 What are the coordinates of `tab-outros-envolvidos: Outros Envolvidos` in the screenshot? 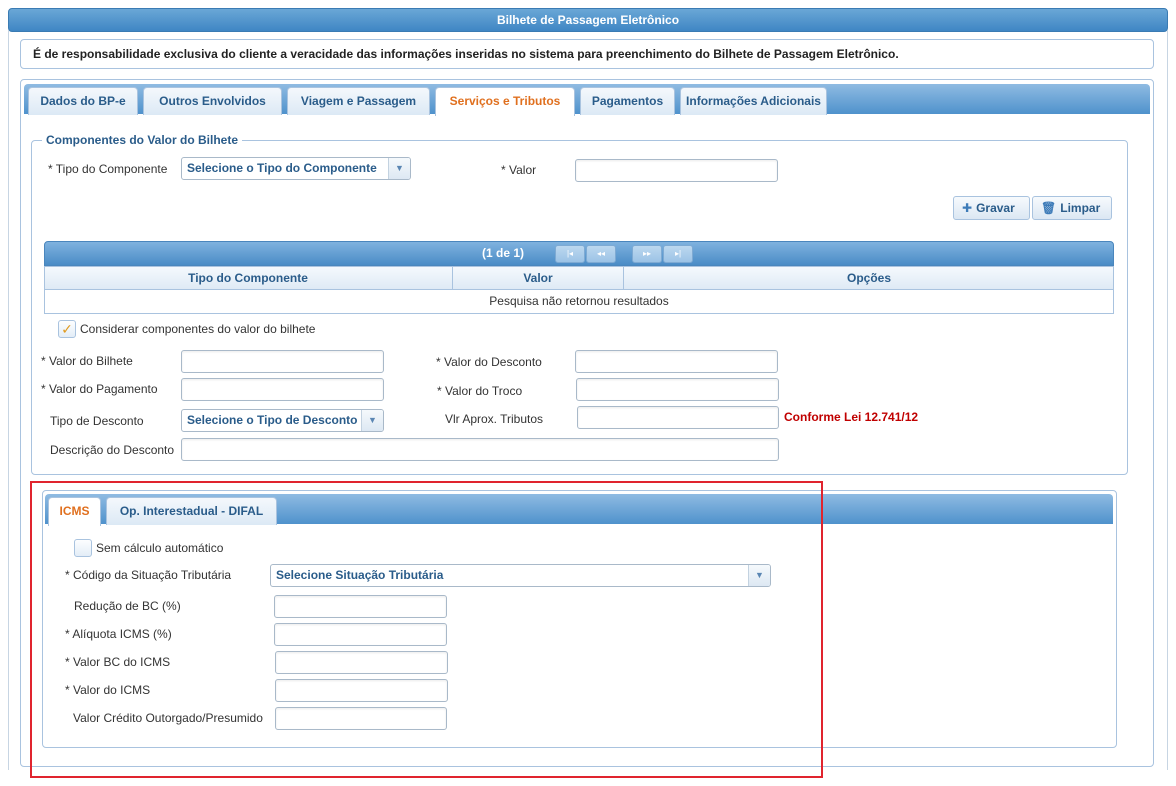 It's located at (212, 101).